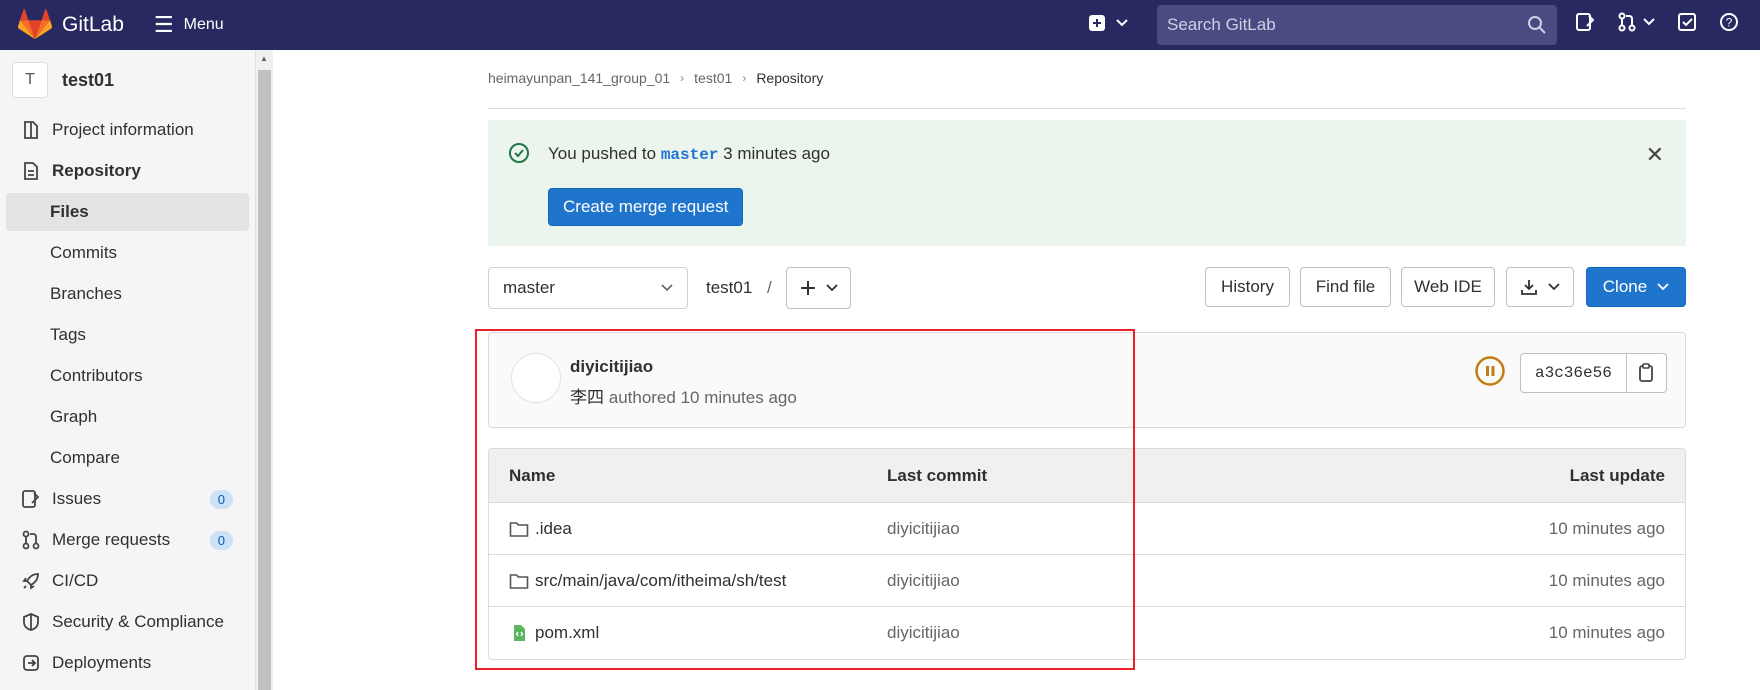 The width and height of the screenshot is (1760, 690). I want to click on repo-path: test01 /, so click(739, 288).